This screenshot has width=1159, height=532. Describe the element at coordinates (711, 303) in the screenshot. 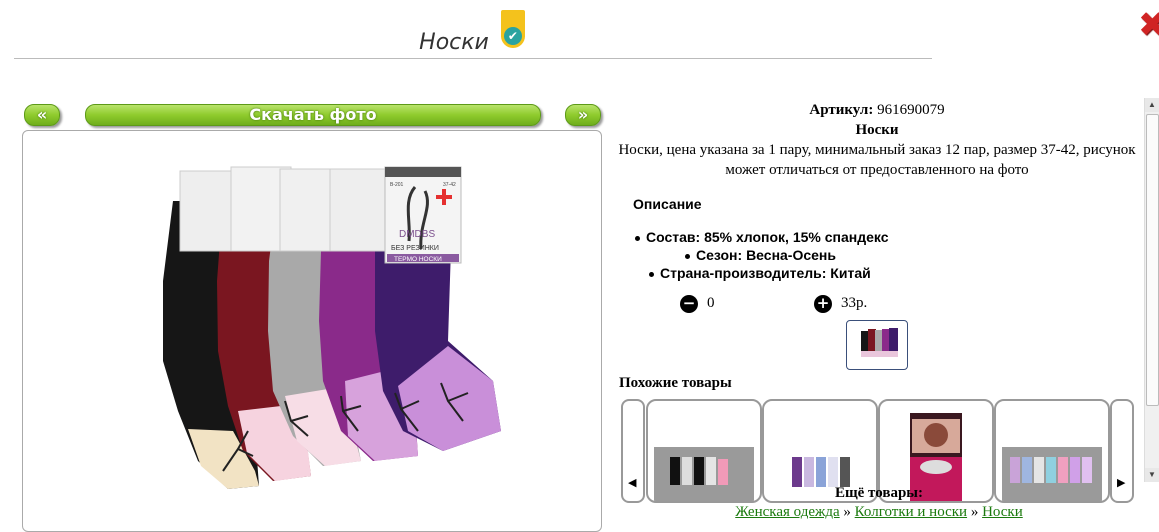

I see `quantity-value: 0` at that location.